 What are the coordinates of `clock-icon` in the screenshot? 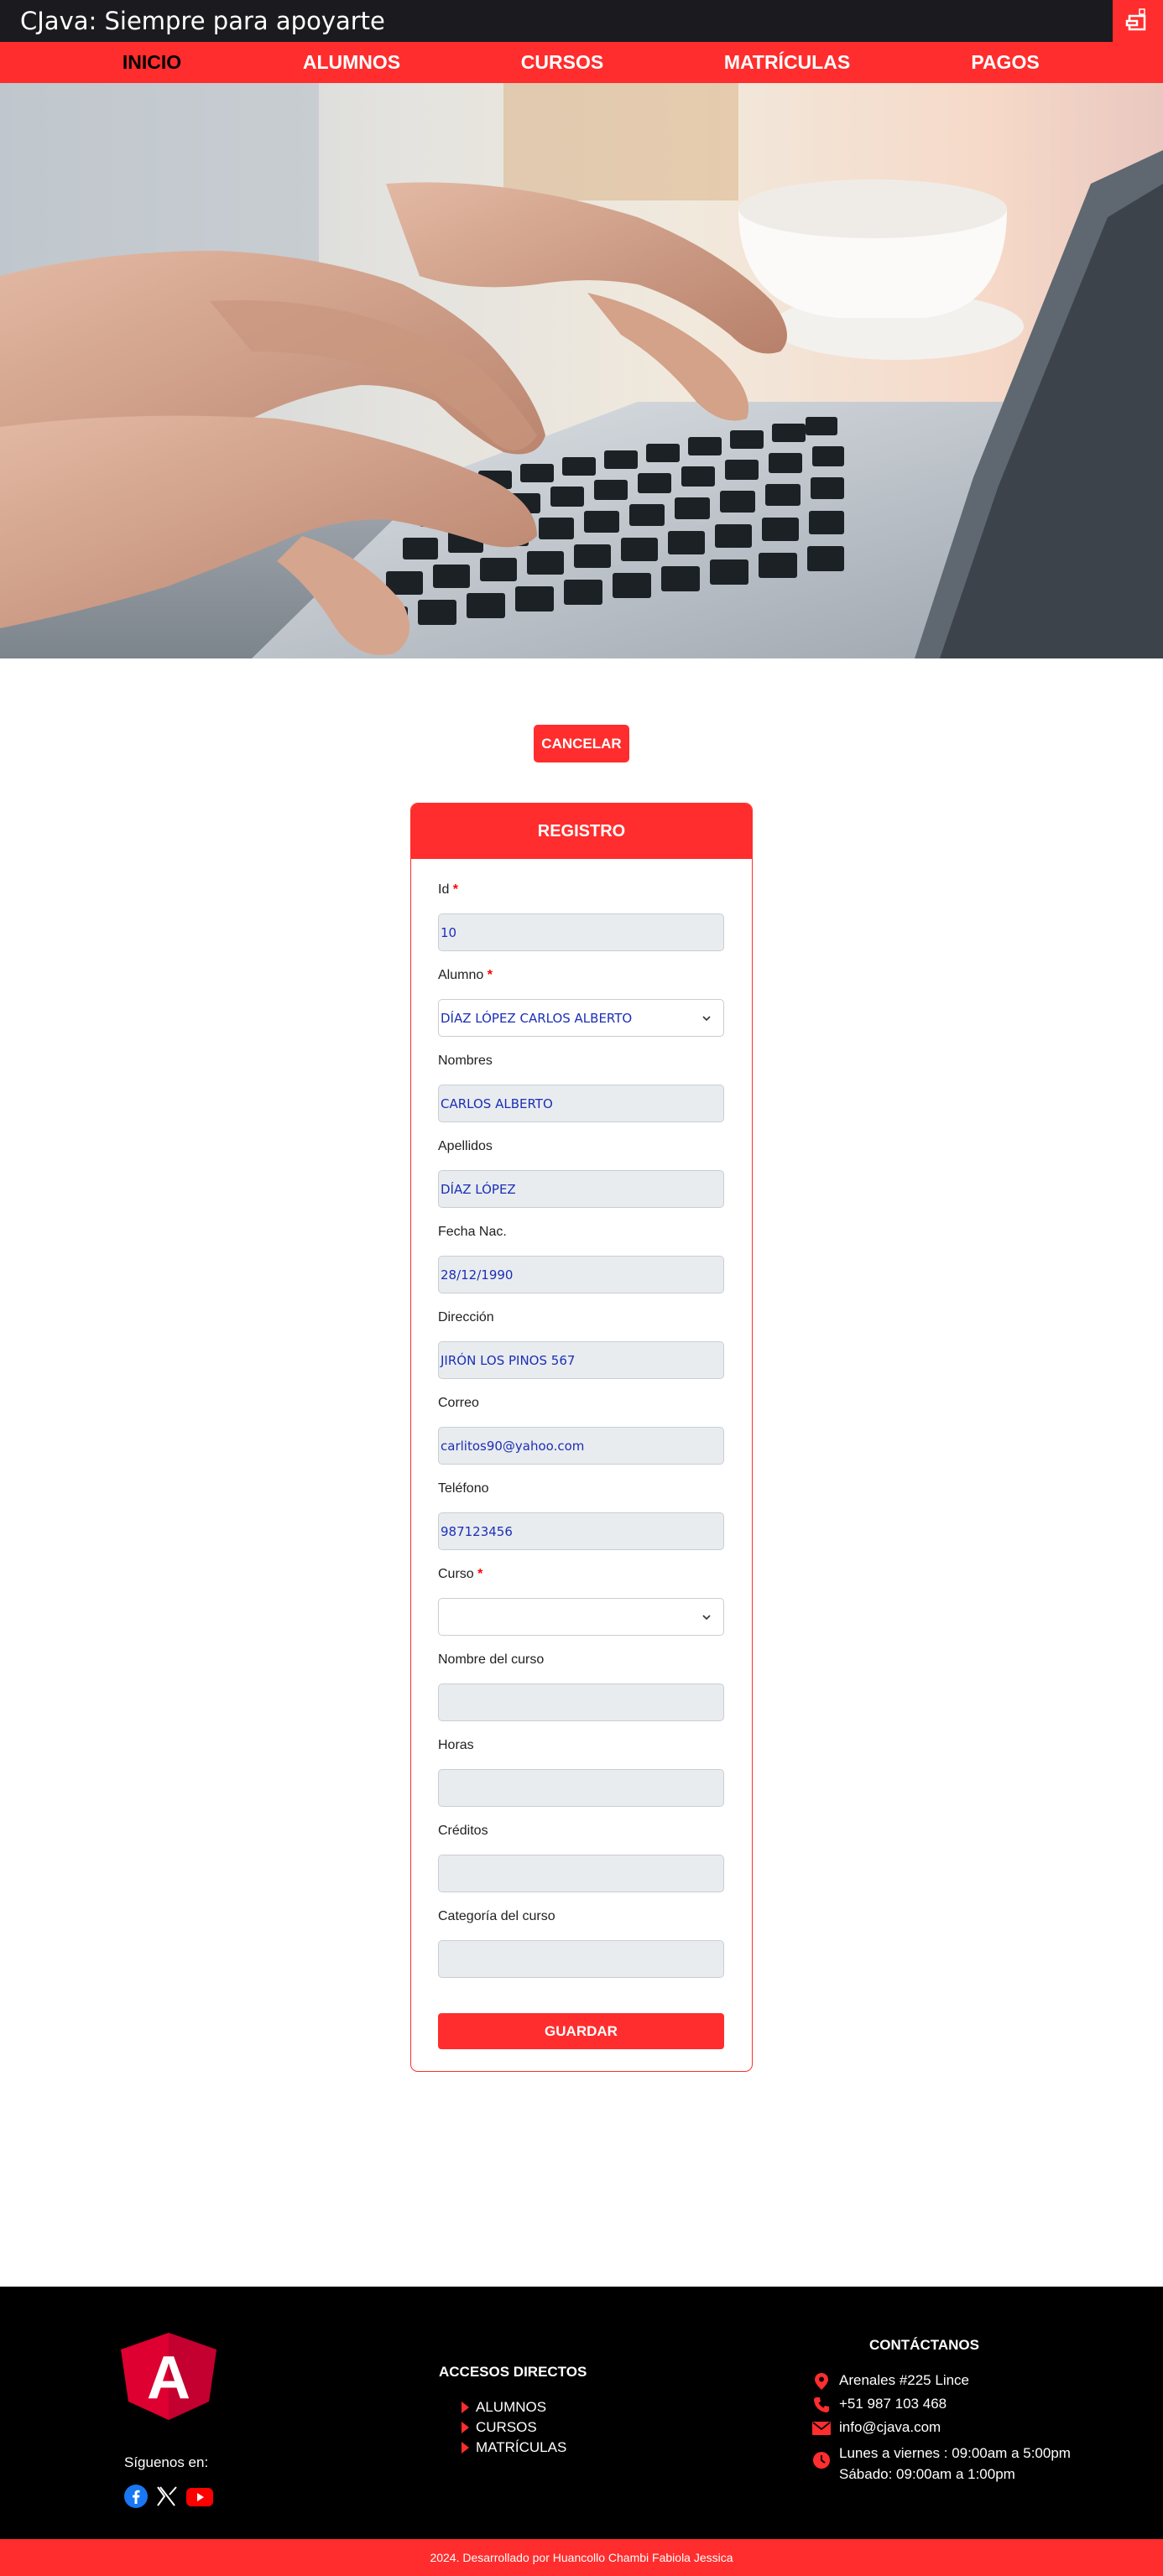 It's located at (821, 2460).